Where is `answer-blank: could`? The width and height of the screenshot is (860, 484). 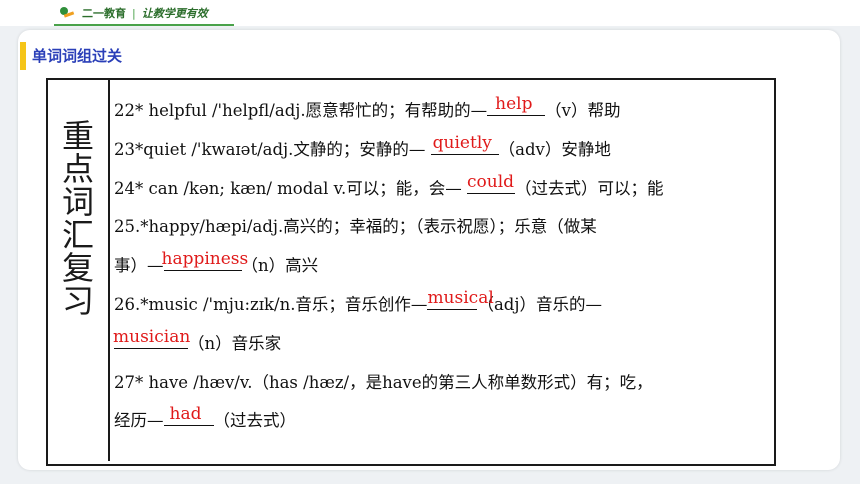 answer-blank: could is located at coordinates (491, 182).